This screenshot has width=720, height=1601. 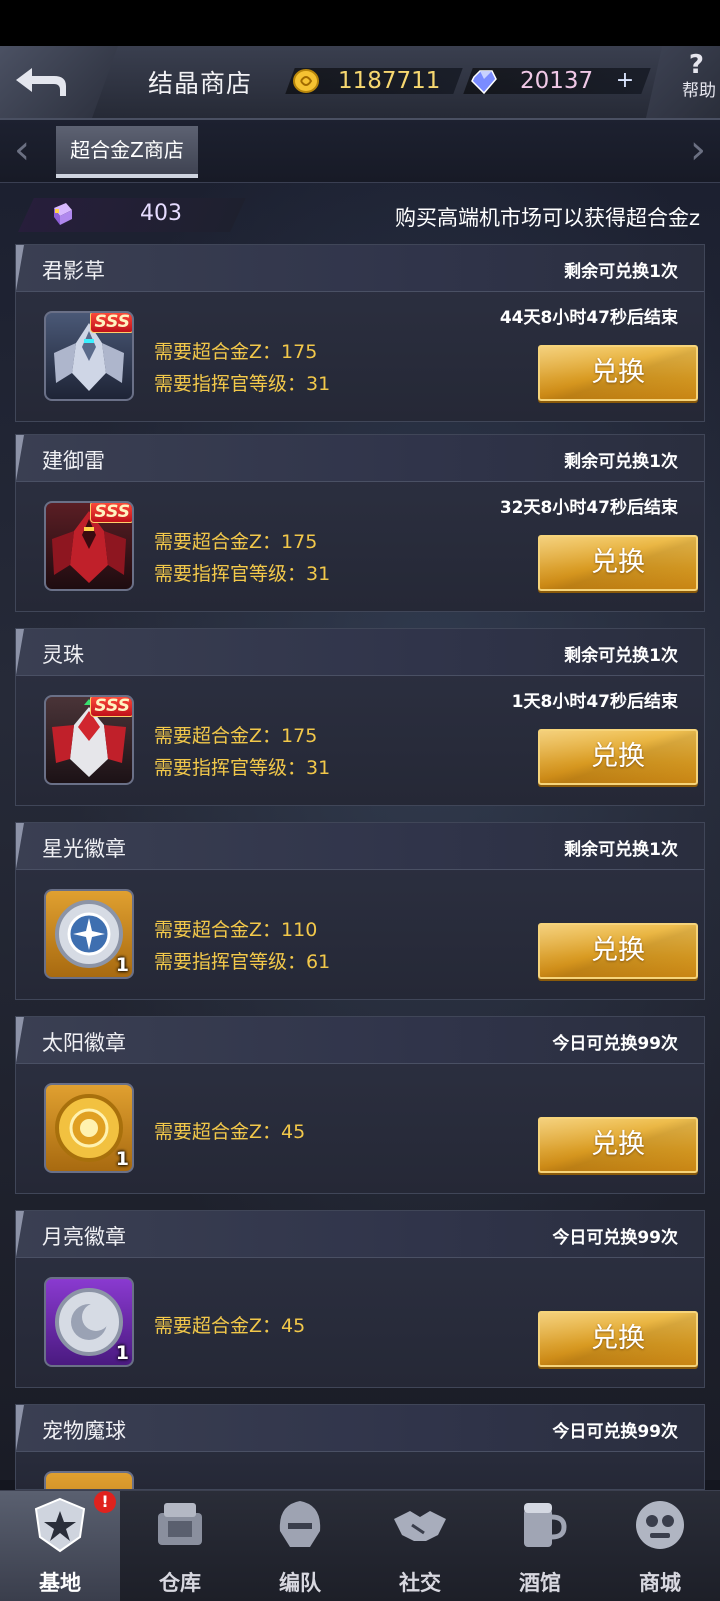 I want to click on moon-badge-icon: 1, so click(x=89, y=1322).